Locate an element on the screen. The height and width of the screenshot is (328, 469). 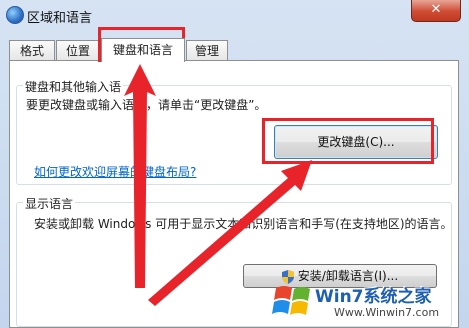
tab-location: 位置 is located at coordinates (78, 50).